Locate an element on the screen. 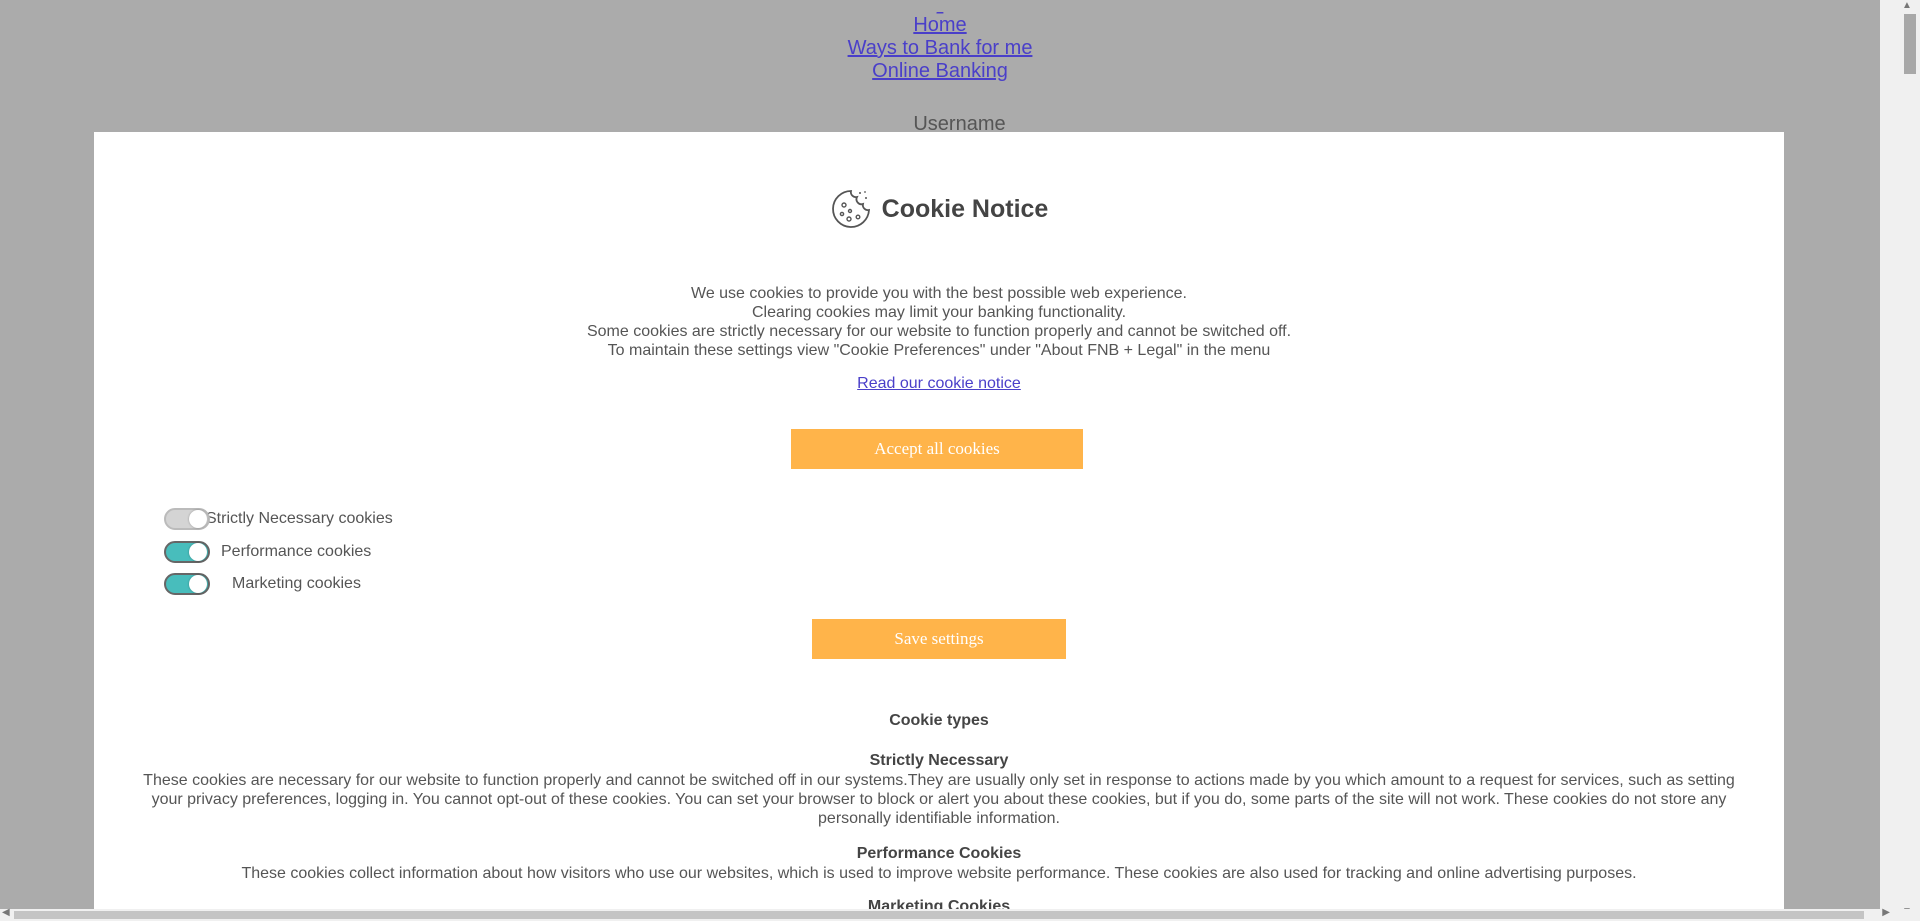  scroll-up-icon: ▲ is located at coordinates (1907, 5).